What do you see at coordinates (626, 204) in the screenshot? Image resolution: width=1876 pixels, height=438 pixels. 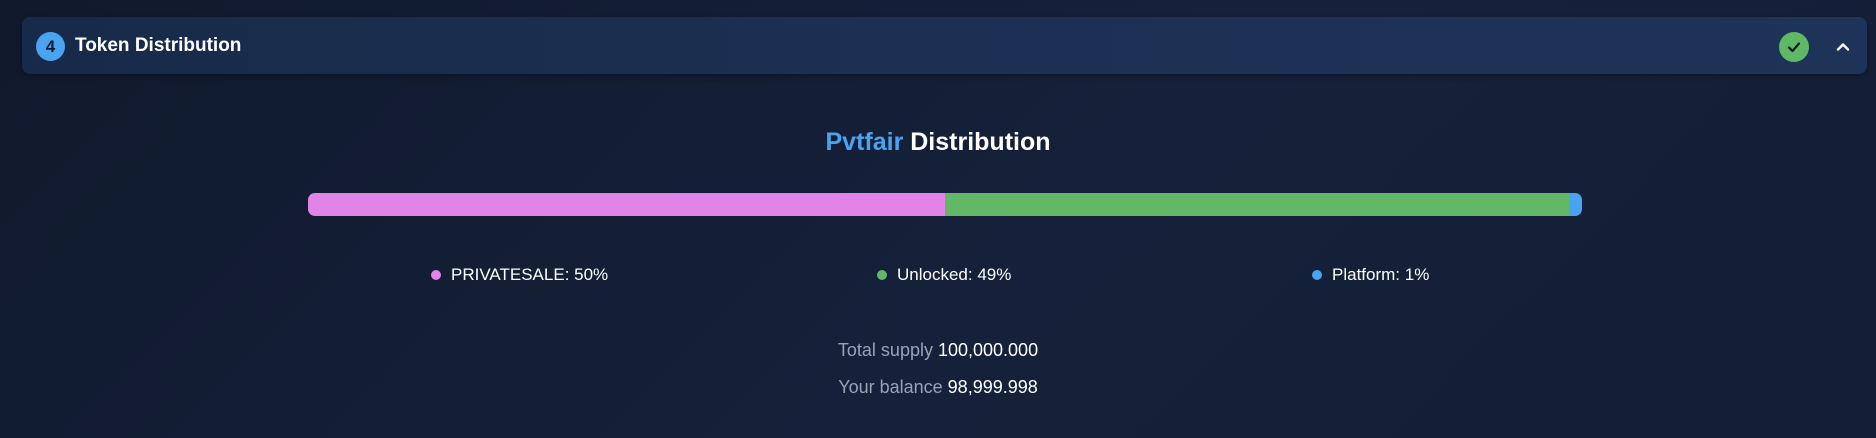 I see `distribution-segment-privatesale` at bounding box center [626, 204].